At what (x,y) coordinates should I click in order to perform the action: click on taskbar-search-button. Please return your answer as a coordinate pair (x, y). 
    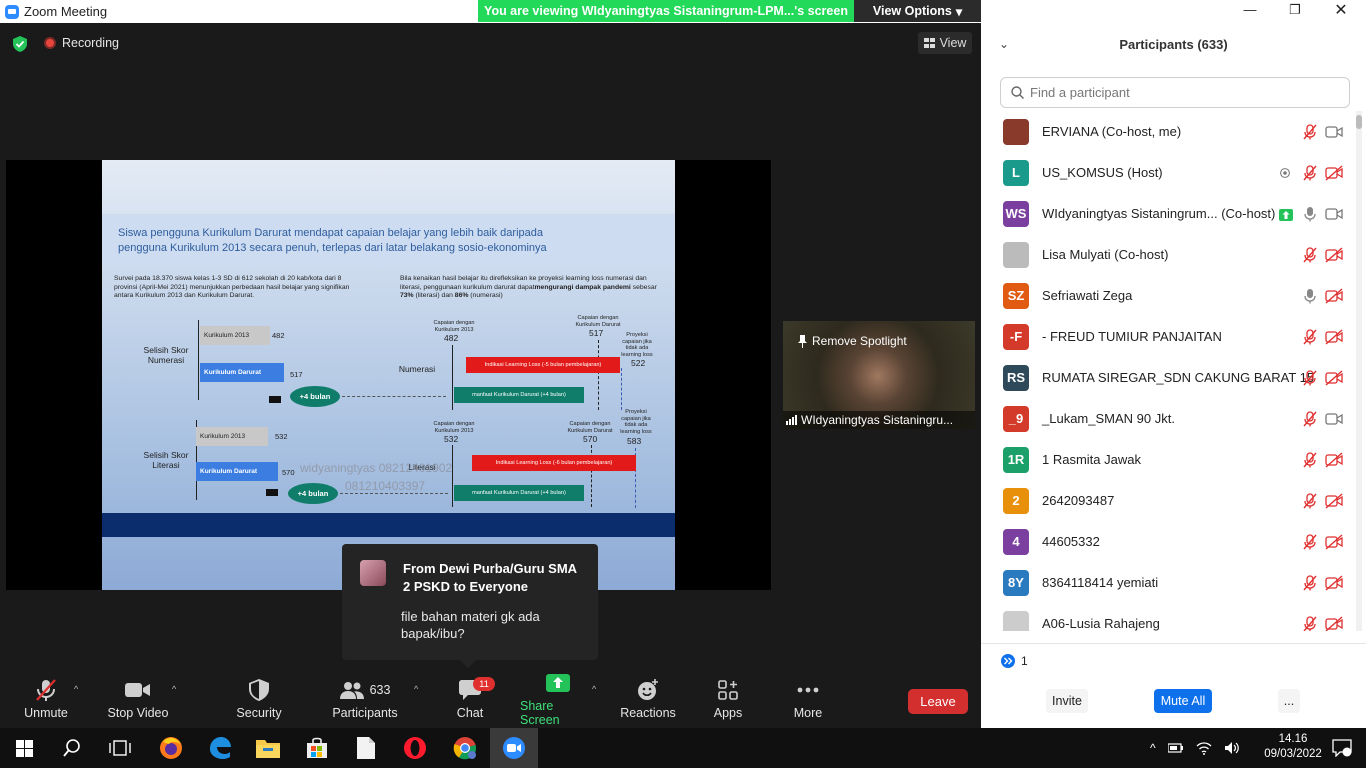
    Looking at the image, I should click on (72, 748).